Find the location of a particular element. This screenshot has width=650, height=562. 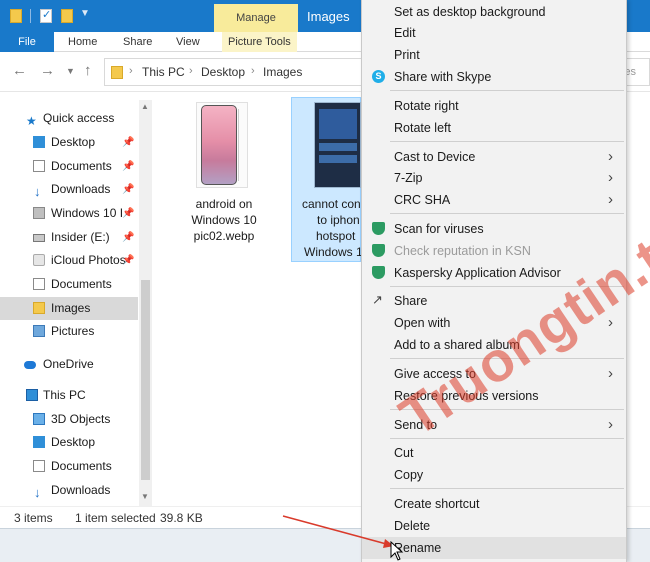

mouse-cursor-icon is located at coordinates (397, 551).